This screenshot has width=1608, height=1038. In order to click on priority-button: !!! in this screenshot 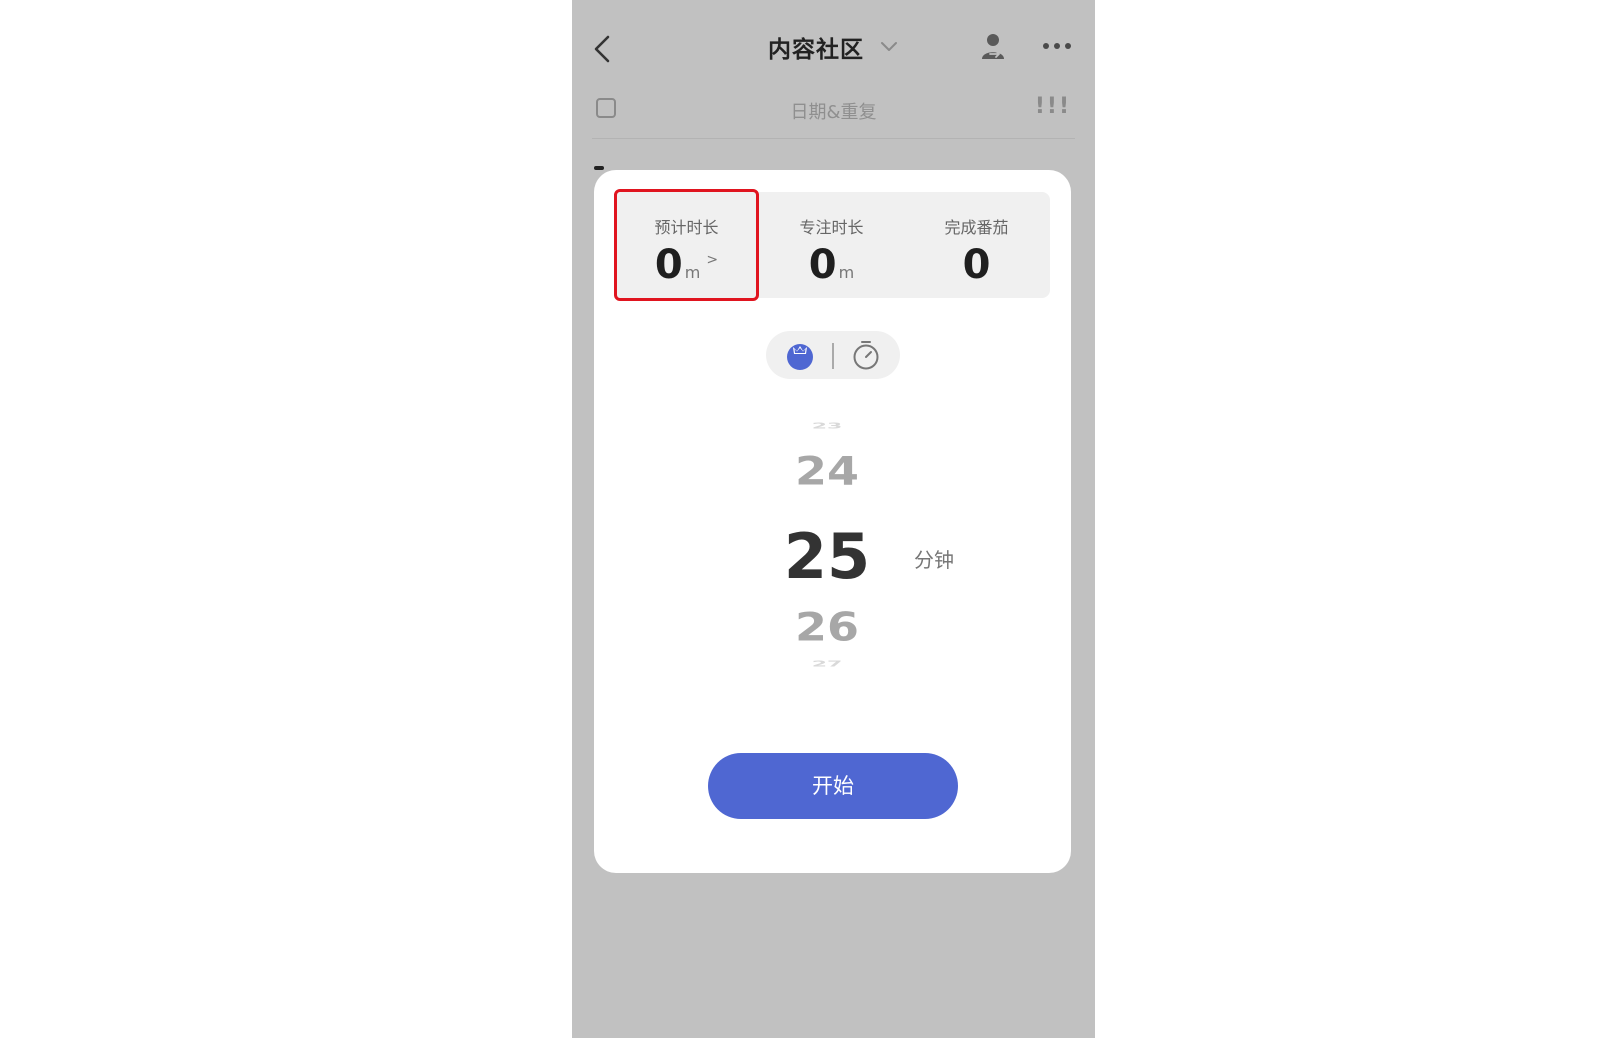, I will do `click(1053, 106)`.